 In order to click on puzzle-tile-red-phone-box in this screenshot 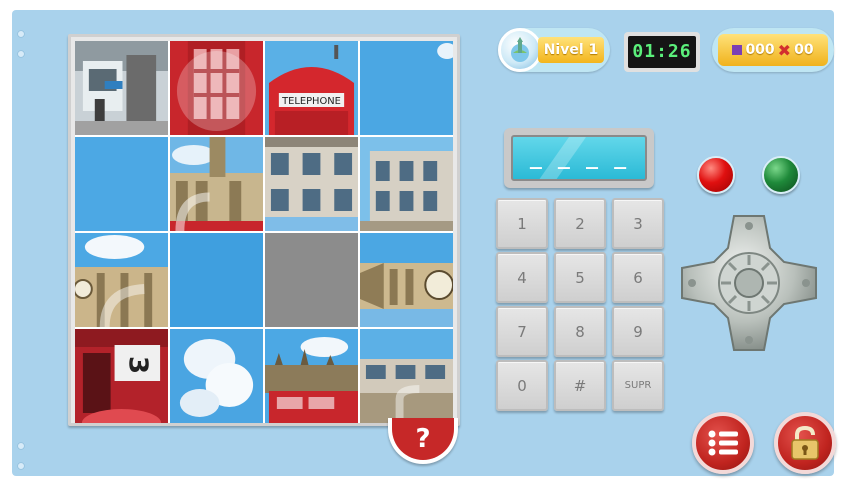, I will do `click(216, 88)`.